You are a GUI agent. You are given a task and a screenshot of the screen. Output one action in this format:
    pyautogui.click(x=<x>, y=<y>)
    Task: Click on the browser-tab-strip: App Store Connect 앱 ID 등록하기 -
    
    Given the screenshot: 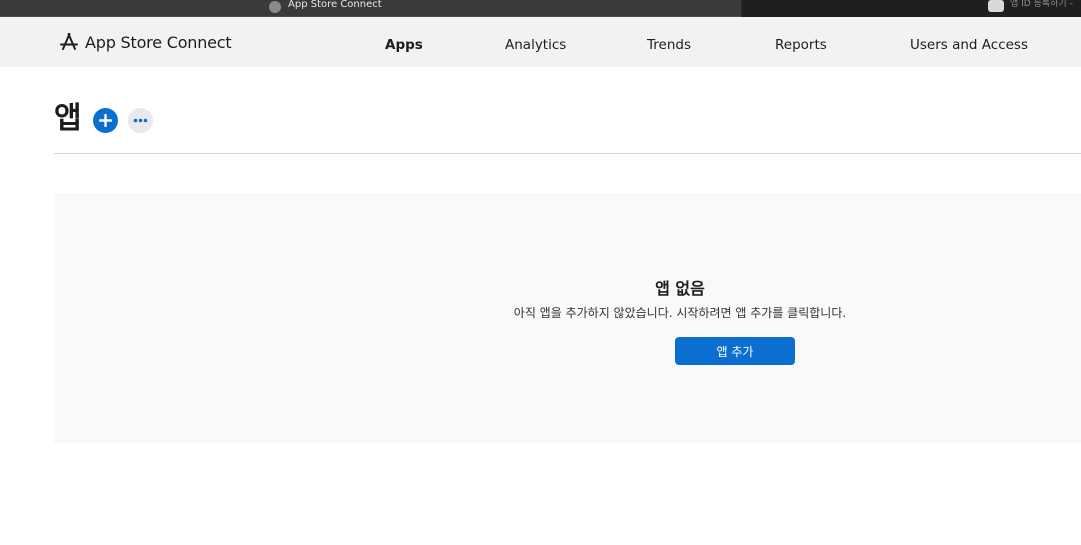 What is the action you would take?
    pyautogui.click(x=540, y=8)
    